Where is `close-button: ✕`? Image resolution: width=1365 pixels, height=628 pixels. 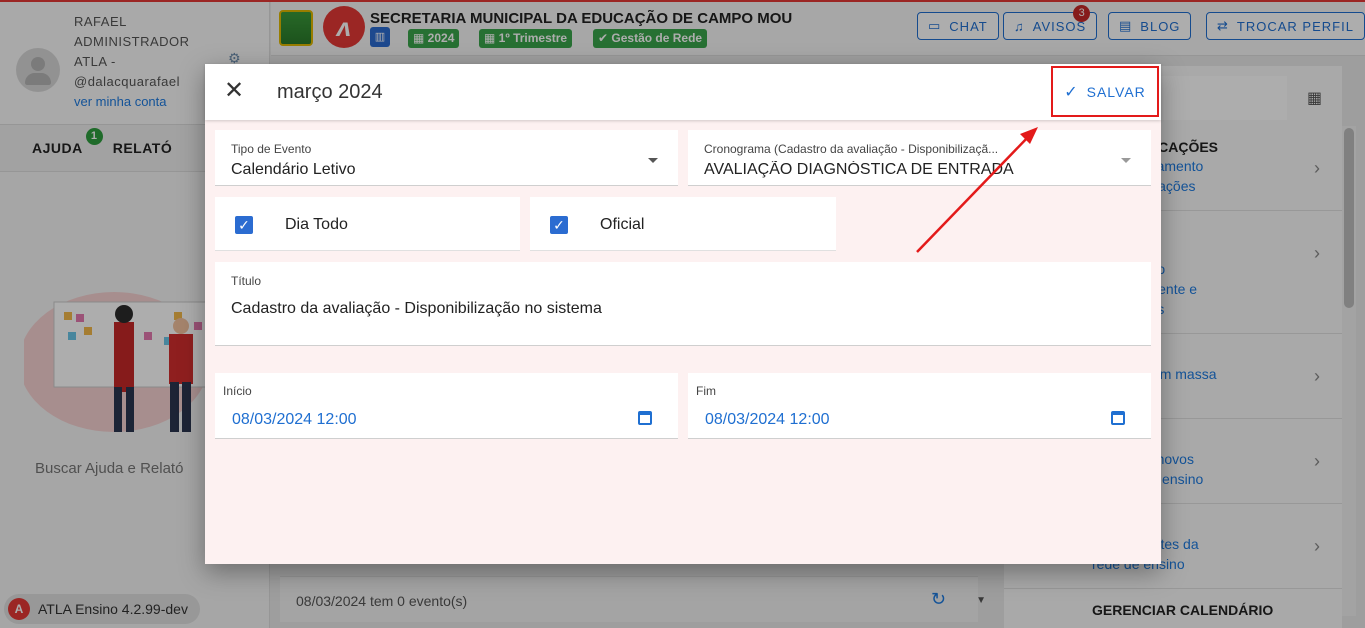
close-button: ✕ is located at coordinates (234, 91).